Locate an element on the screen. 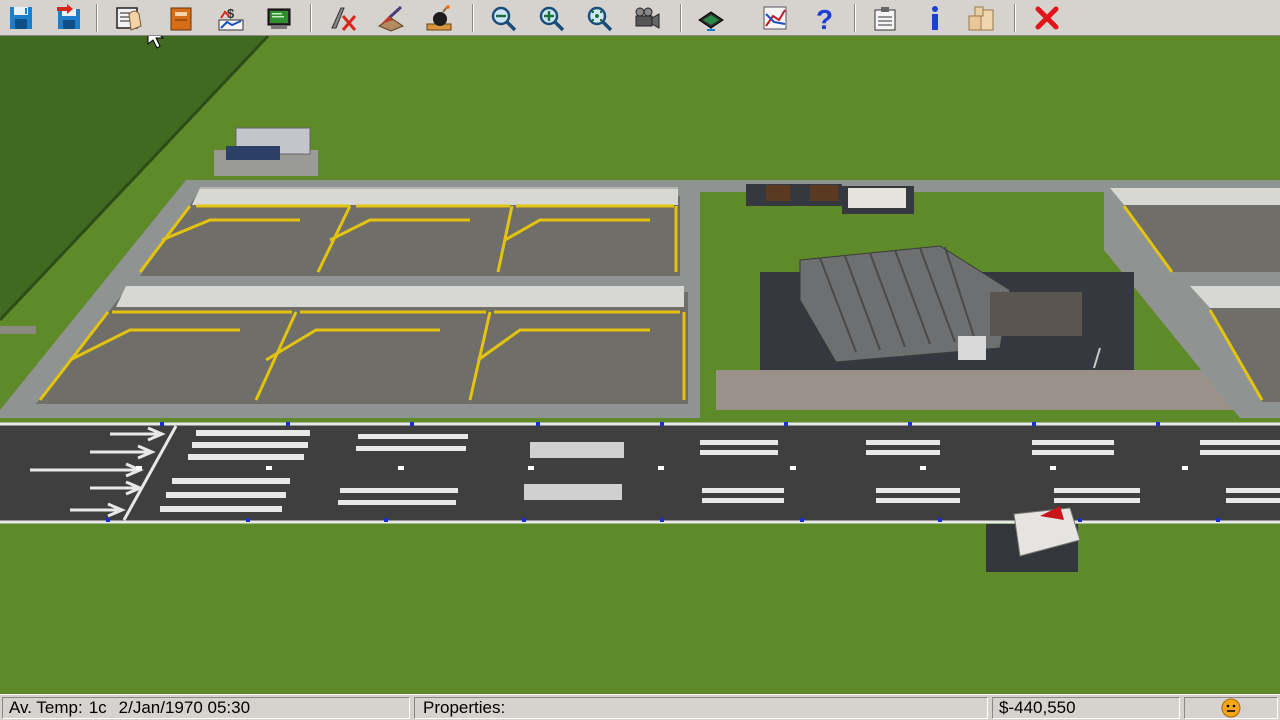  money-panel: $-440,550 is located at coordinates (1086, 708).